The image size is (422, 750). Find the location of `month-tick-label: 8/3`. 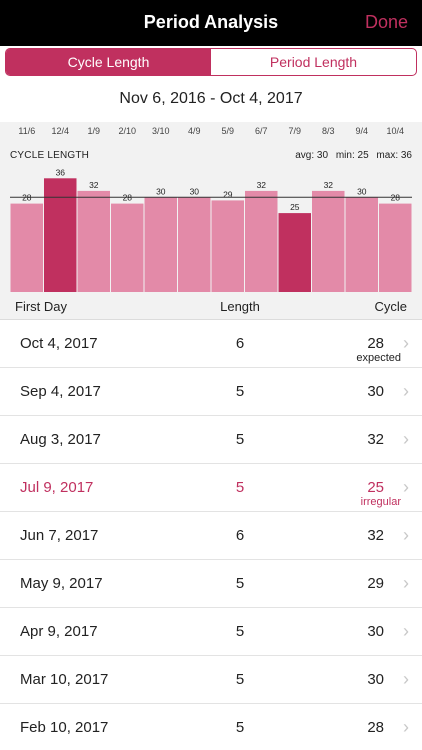

month-tick-label: 8/3 is located at coordinates (328, 131).